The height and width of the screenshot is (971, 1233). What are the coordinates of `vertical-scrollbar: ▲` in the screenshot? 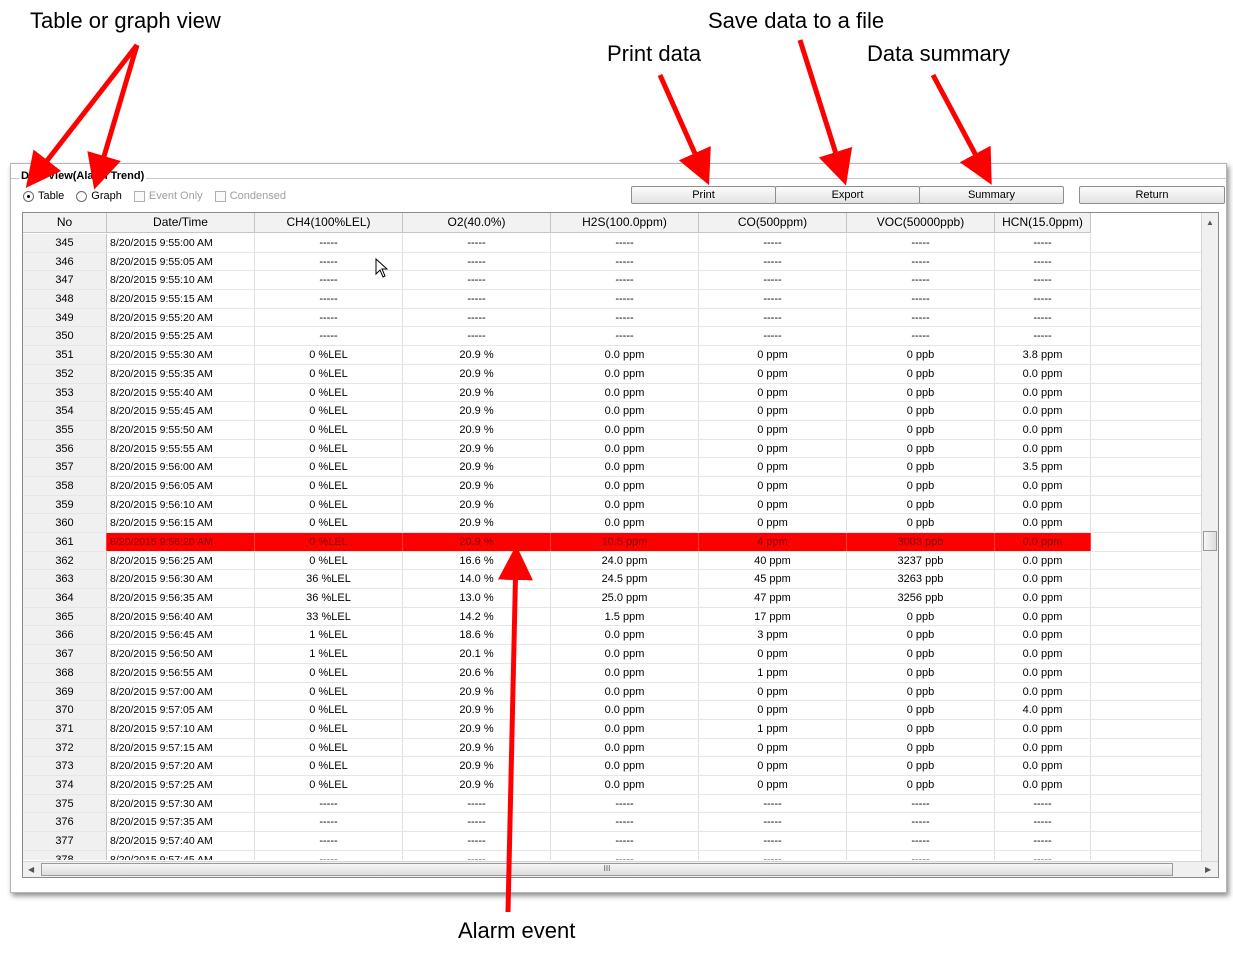 It's located at (1209, 537).